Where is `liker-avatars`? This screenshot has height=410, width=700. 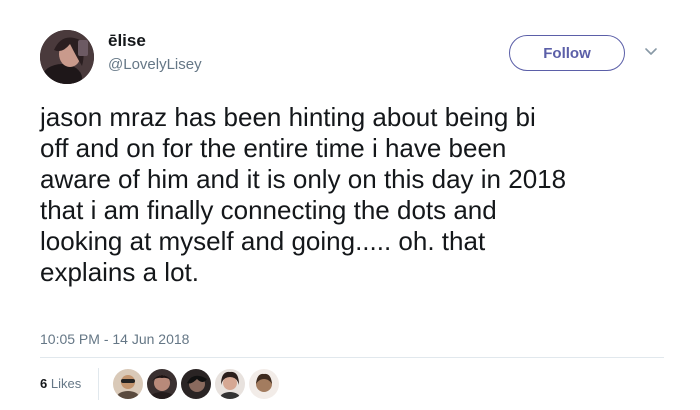 liker-avatars is located at coordinates (197, 384).